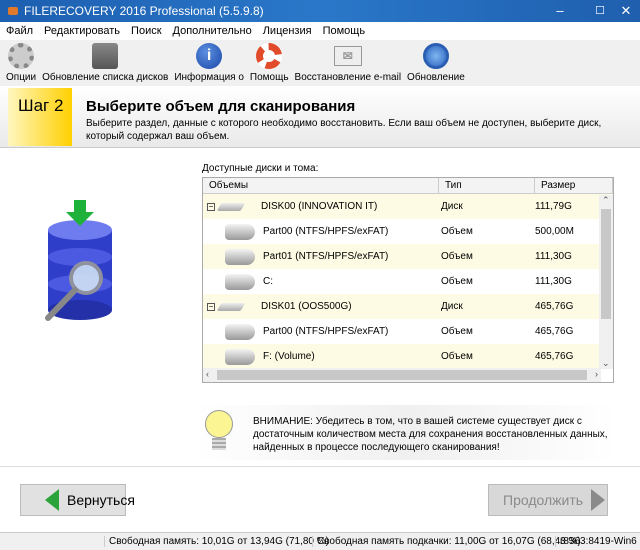 Image resolution: width=640 pixels, height=550 pixels. Describe the element at coordinates (82, 31) in the screenshot. I see `menu-edit: Редактировать` at that location.